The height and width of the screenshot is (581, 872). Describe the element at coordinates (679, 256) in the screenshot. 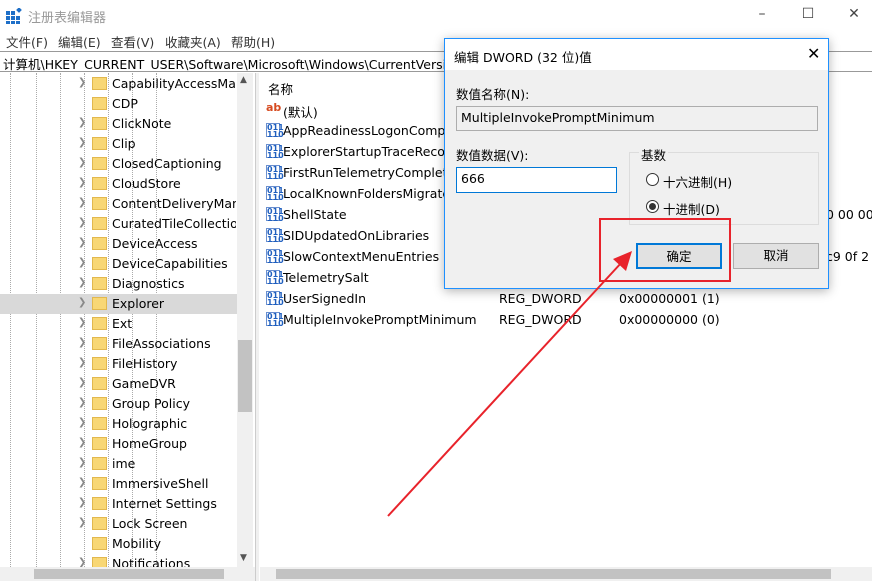

I see `ok-button: 确定` at that location.